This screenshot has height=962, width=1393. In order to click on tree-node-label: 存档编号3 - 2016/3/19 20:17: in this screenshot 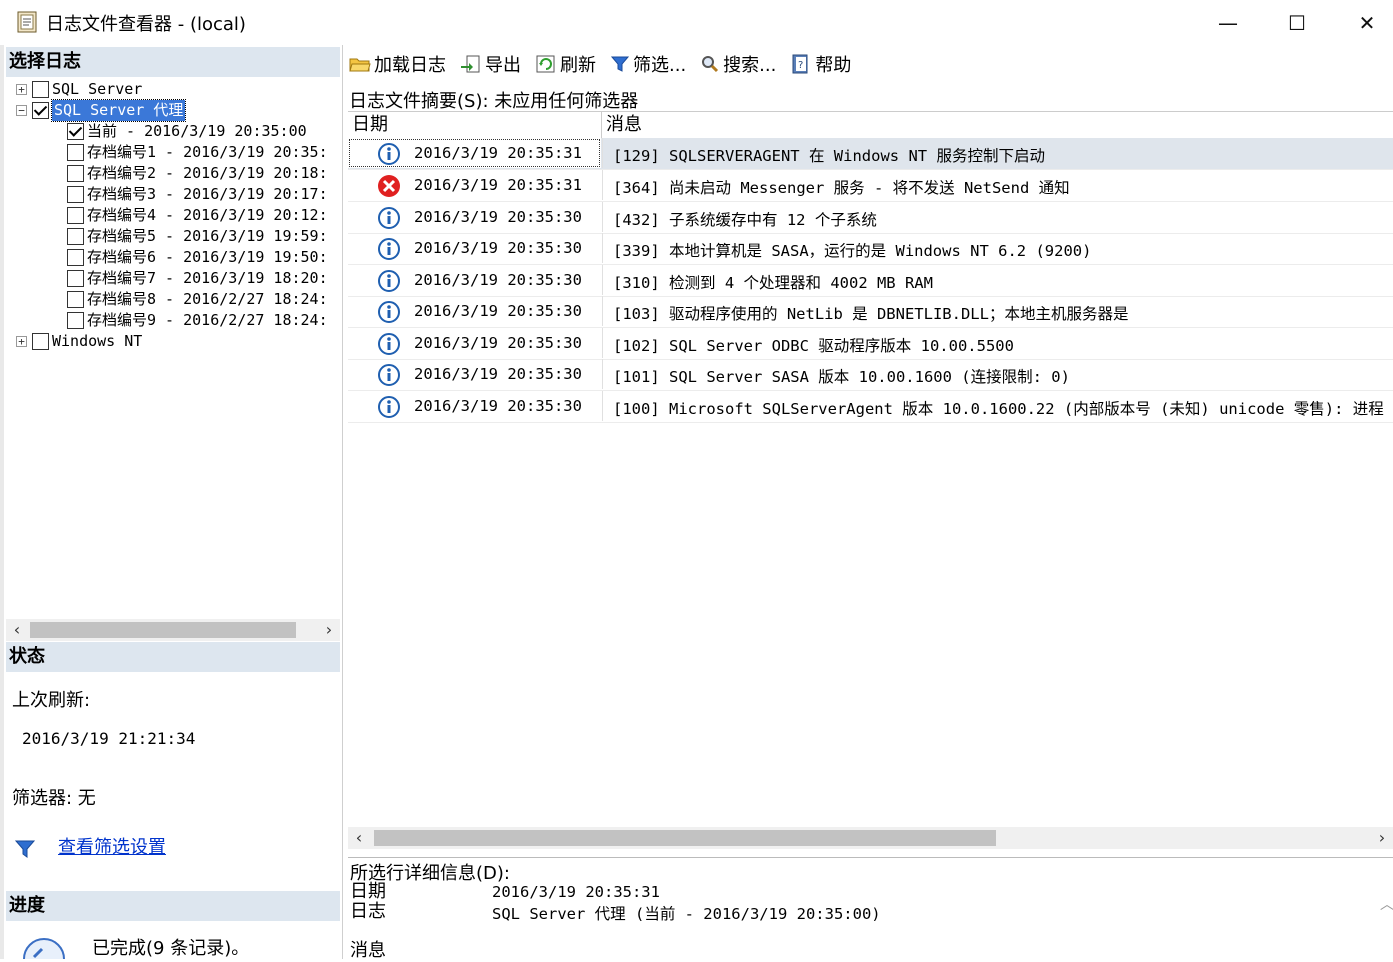, I will do `click(207, 194)`.